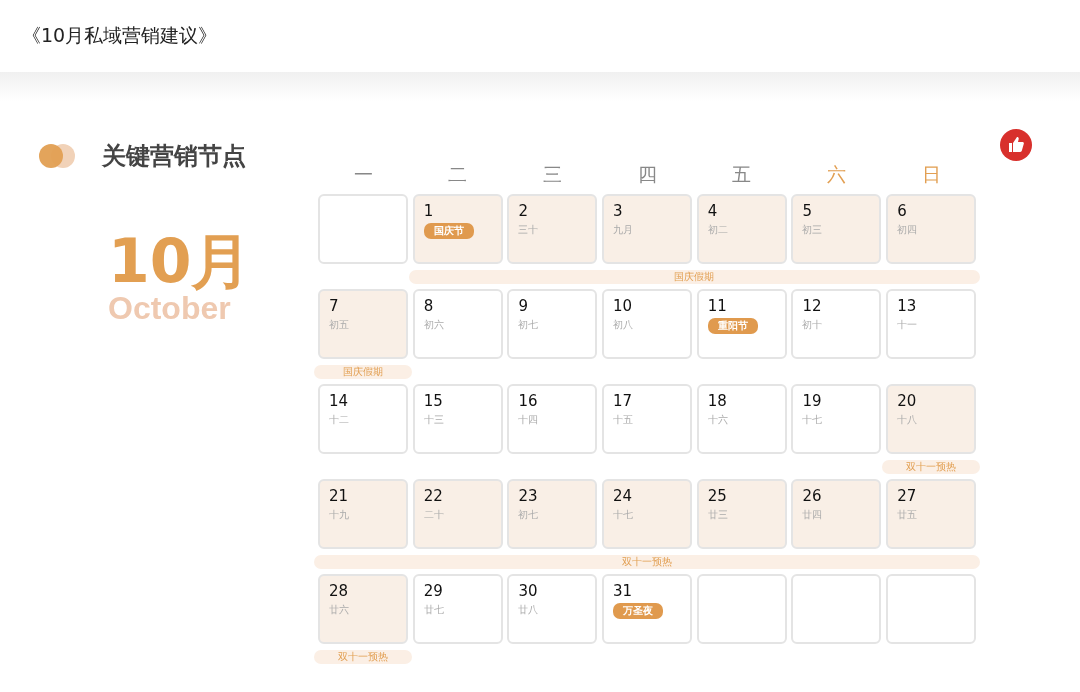 Image resolution: width=1080 pixels, height=692 pixels. Describe the element at coordinates (552, 609) in the screenshot. I see `calendar-day-cell: 30 廿八` at that location.